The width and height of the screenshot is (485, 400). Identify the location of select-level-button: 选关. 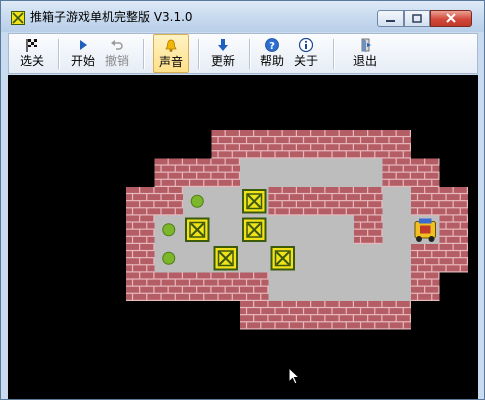
(32, 53).